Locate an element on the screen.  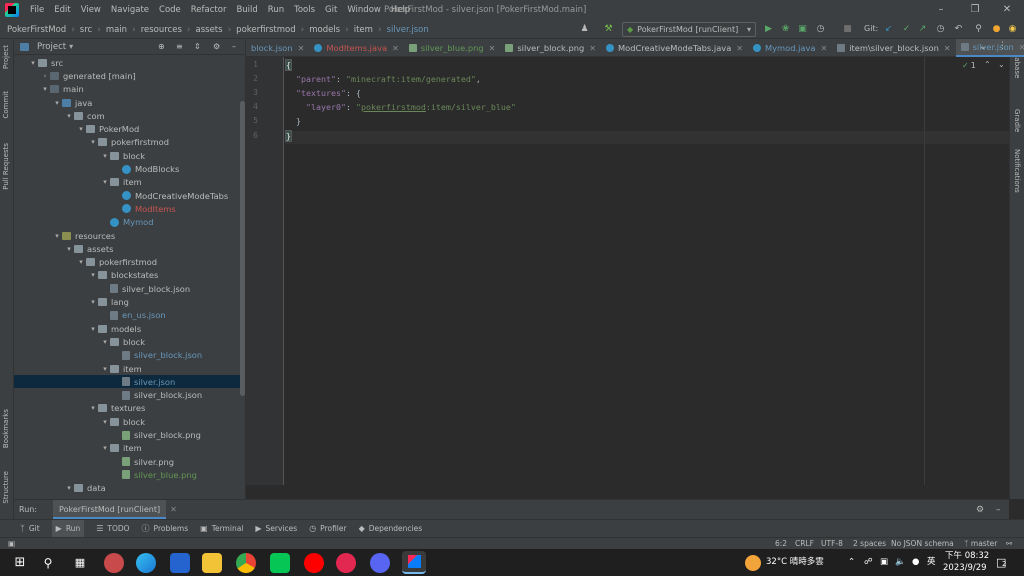
tree-item: ▾ java is located at coordinates (129, 102).